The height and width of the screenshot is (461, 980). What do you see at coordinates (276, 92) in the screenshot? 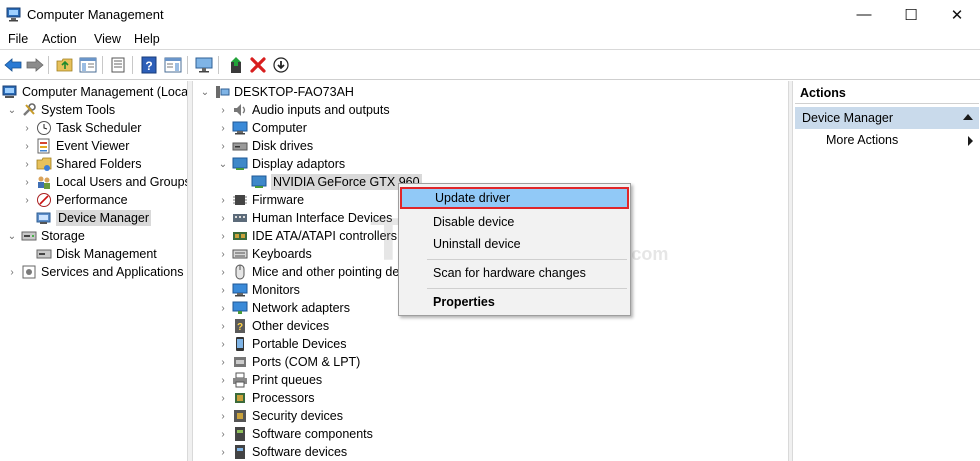
I see `device-tree-root: ⌄ DESKTOP-FAO73AH` at bounding box center [276, 92].